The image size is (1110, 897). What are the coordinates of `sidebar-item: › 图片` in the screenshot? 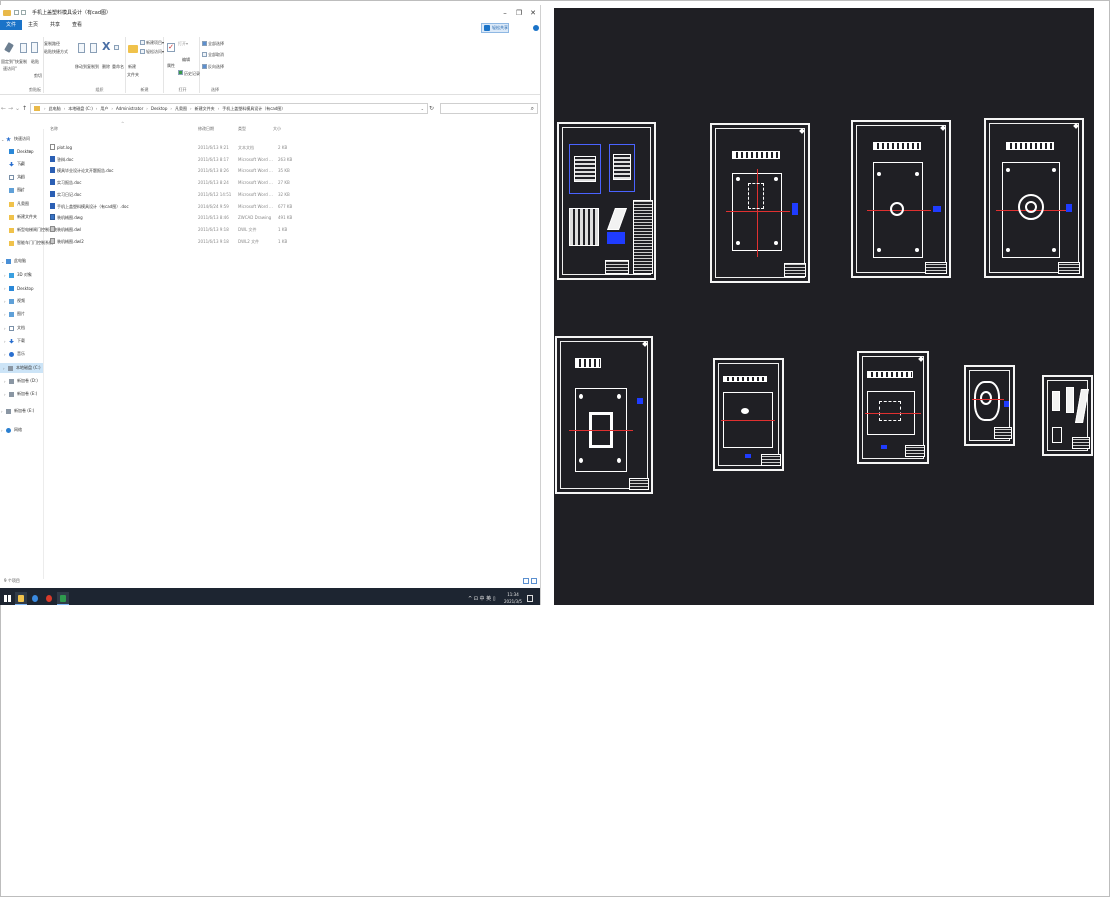 It's located at (14, 314).